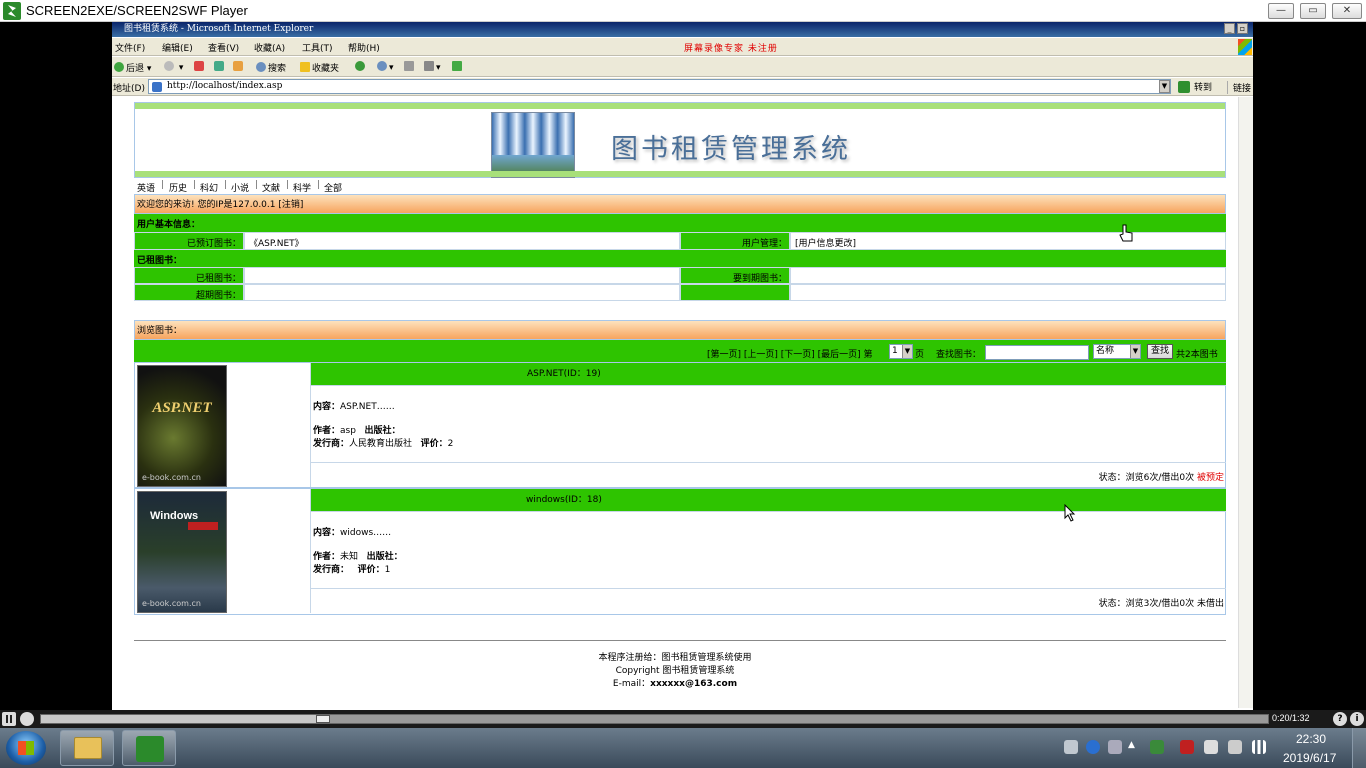  Describe the element at coordinates (364, 47) in the screenshot. I see `menu-help: 帮助(H)` at that location.